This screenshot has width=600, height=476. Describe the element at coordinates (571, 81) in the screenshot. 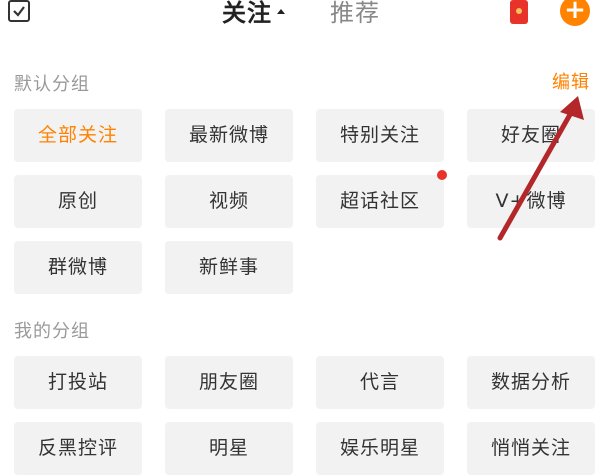

I see `edit-button: 编辑` at that location.